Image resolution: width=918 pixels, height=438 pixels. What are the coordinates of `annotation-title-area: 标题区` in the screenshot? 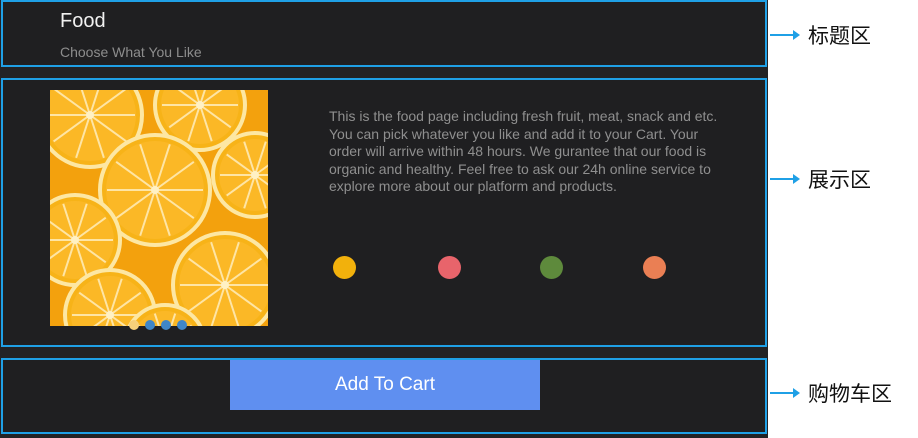 It's located at (820, 35).